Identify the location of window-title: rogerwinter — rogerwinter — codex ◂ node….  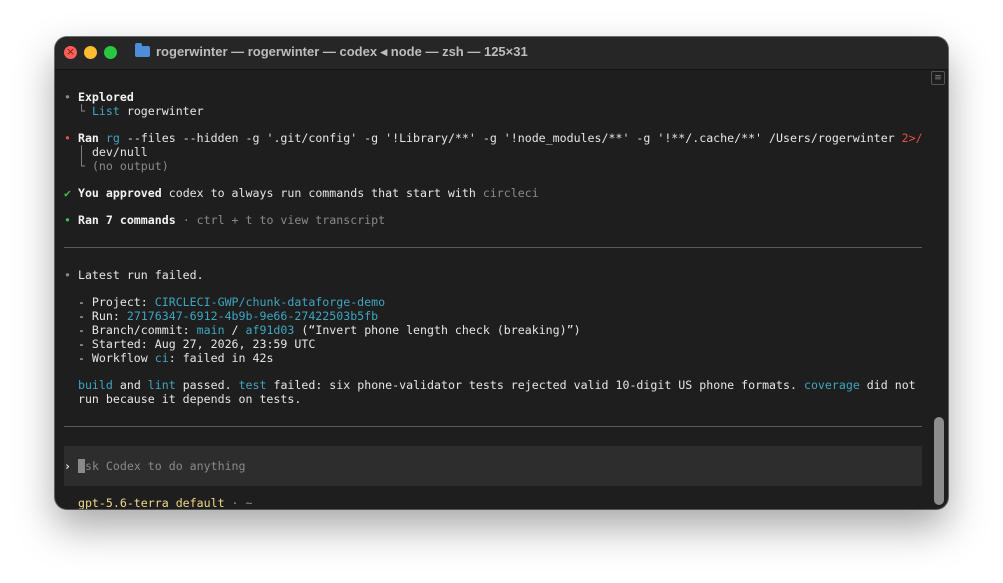
(342, 51).